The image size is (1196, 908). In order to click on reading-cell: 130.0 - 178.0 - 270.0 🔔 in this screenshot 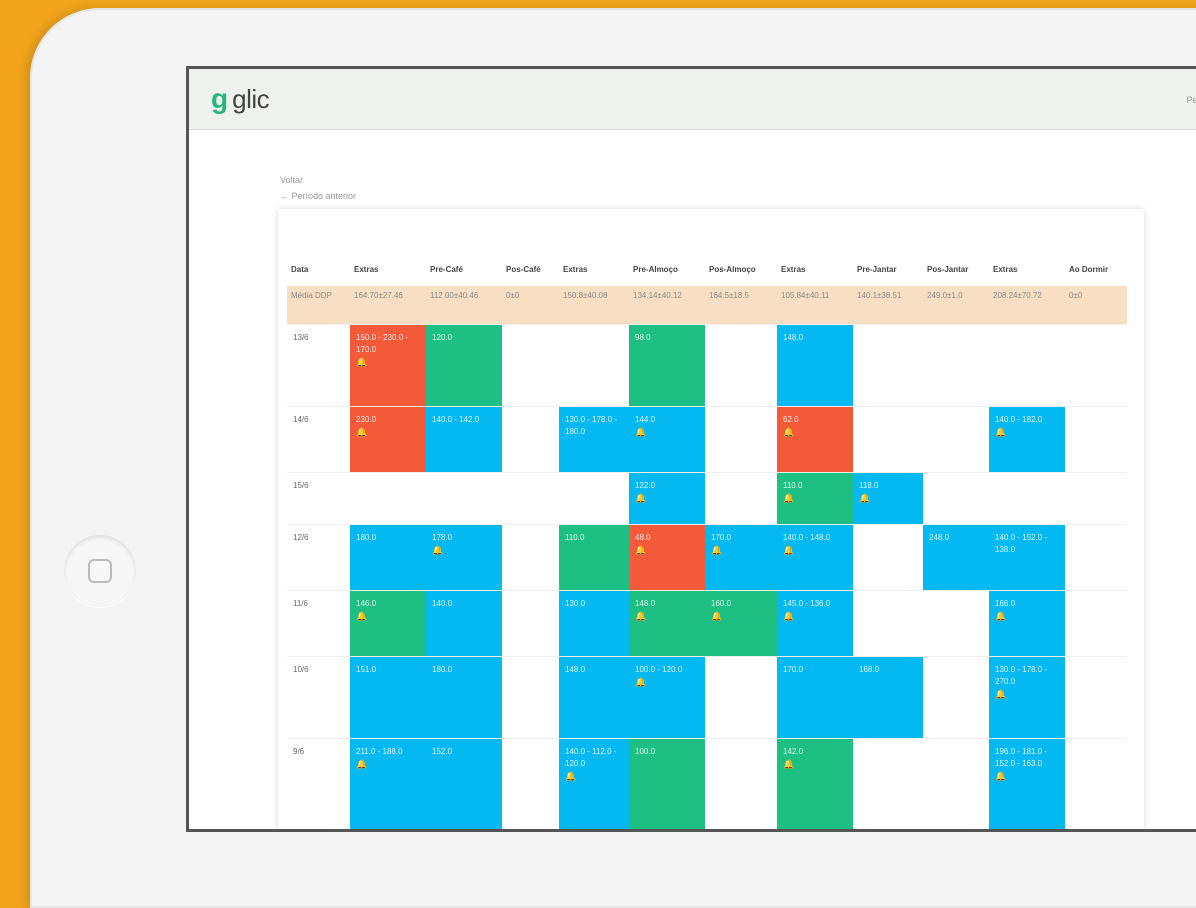, I will do `click(1027, 697)`.